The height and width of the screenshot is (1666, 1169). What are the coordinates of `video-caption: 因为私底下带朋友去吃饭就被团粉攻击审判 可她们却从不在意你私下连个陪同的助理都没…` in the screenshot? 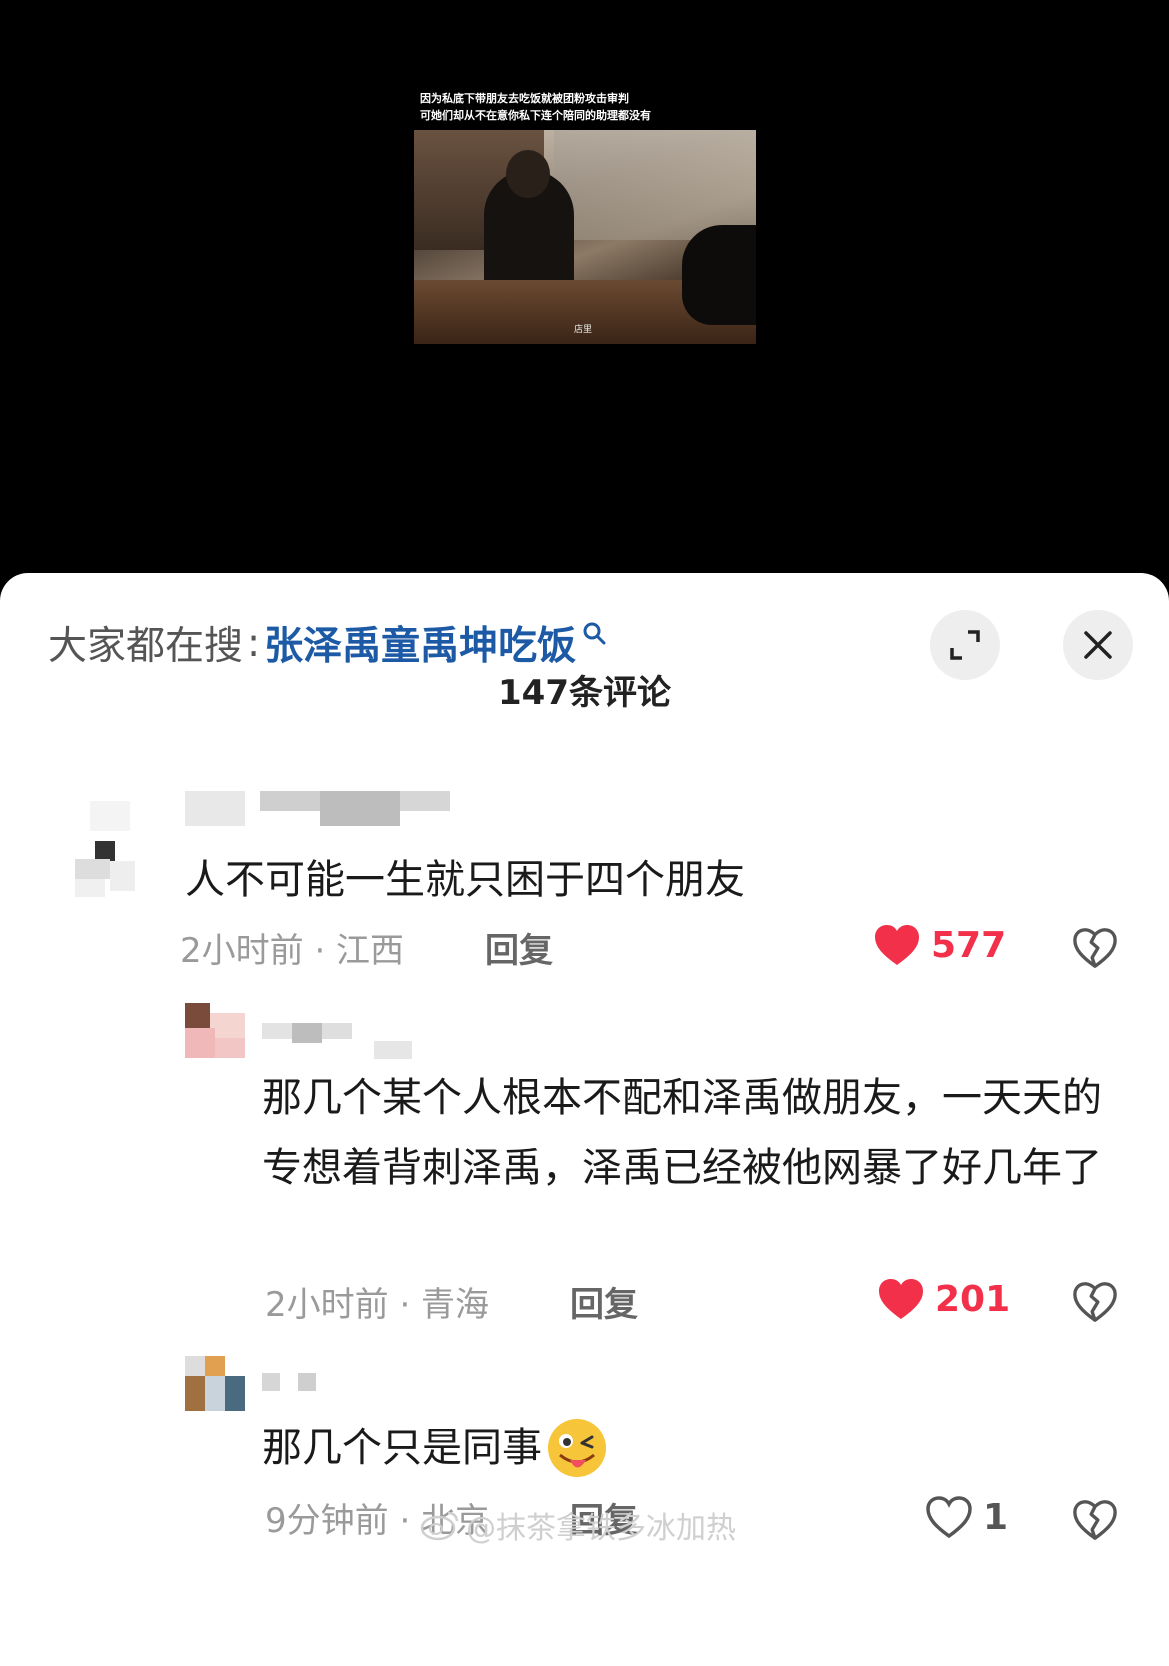 It's located at (535, 107).